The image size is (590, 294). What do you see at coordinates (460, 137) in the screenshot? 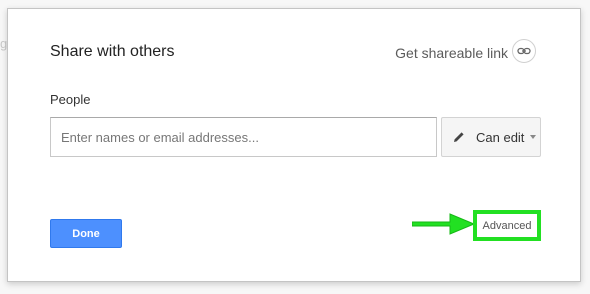
I see `pencil-icon` at bounding box center [460, 137].